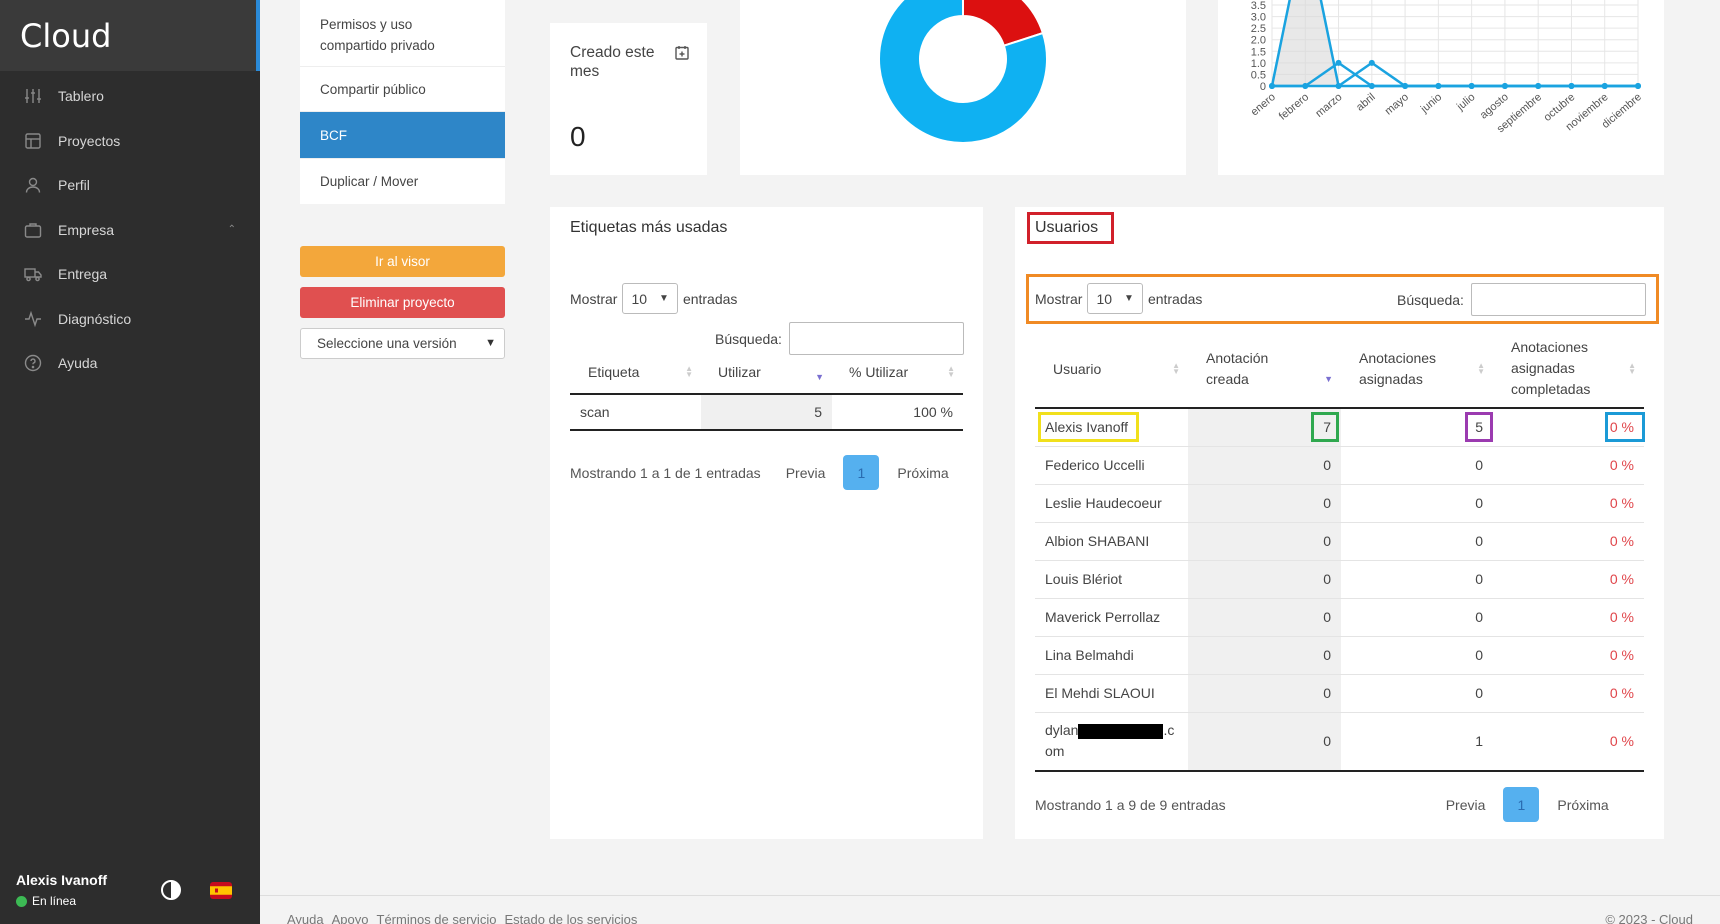  Describe the element at coordinates (1121, 732) in the screenshot. I see `redaction-bar` at that location.